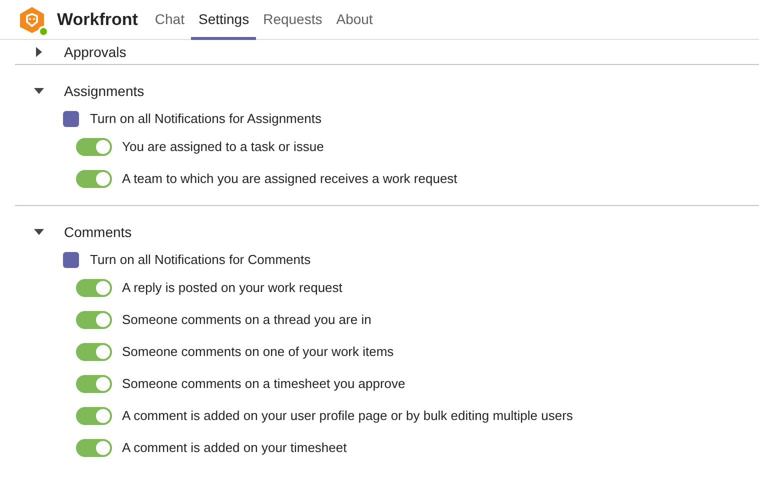  What do you see at coordinates (232, 288) in the screenshot?
I see `toggle-label: A reply is posted on your work request` at bounding box center [232, 288].